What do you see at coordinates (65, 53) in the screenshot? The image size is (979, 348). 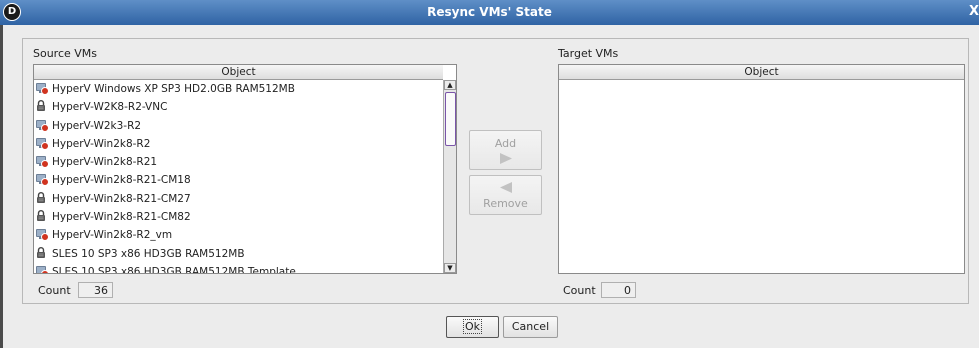 I see `source-vms-label: Source VMs` at bounding box center [65, 53].